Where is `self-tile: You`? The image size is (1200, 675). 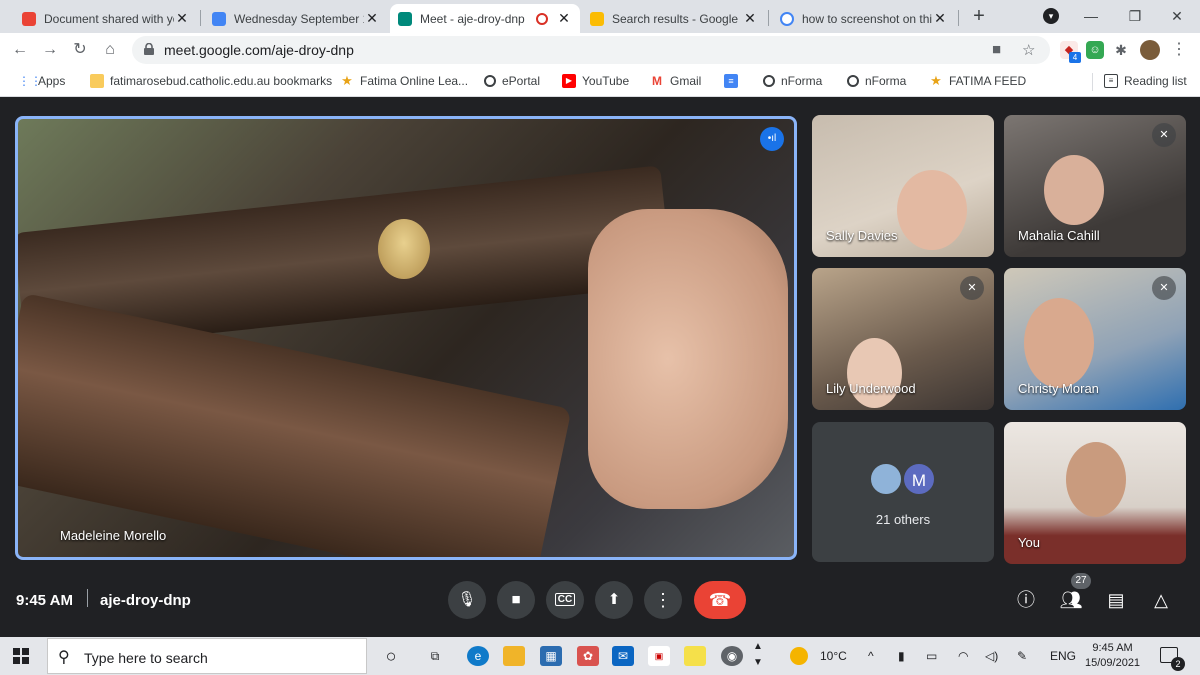 self-tile: You is located at coordinates (1095, 493).